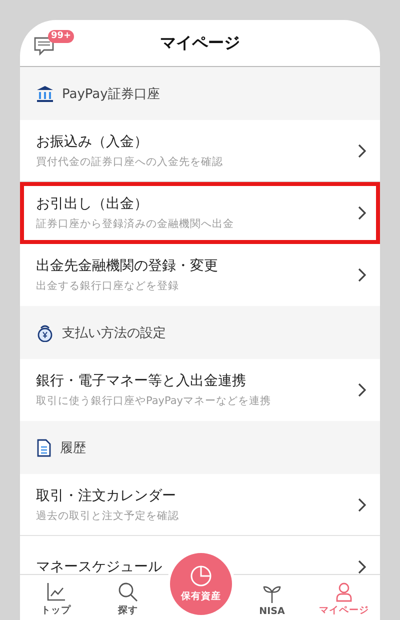 The height and width of the screenshot is (620, 400). Describe the element at coordinates (108, 286) in the screenshot. I see `row-subtitle: 出金する銀行口座などを登録` at that location.